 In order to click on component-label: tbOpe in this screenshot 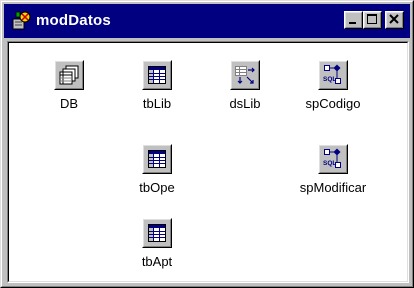, I will do `click(157, 187)`.